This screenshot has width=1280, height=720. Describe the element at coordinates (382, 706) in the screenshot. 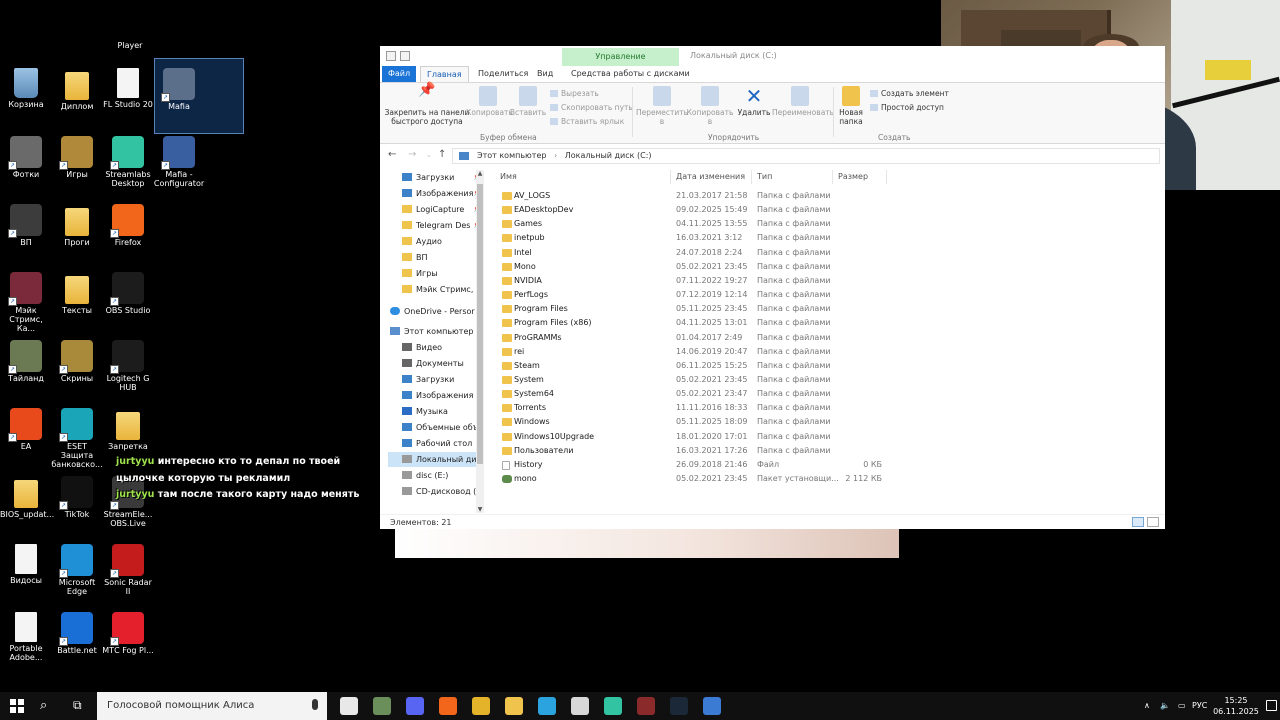

I see `browser-icon` at that location.